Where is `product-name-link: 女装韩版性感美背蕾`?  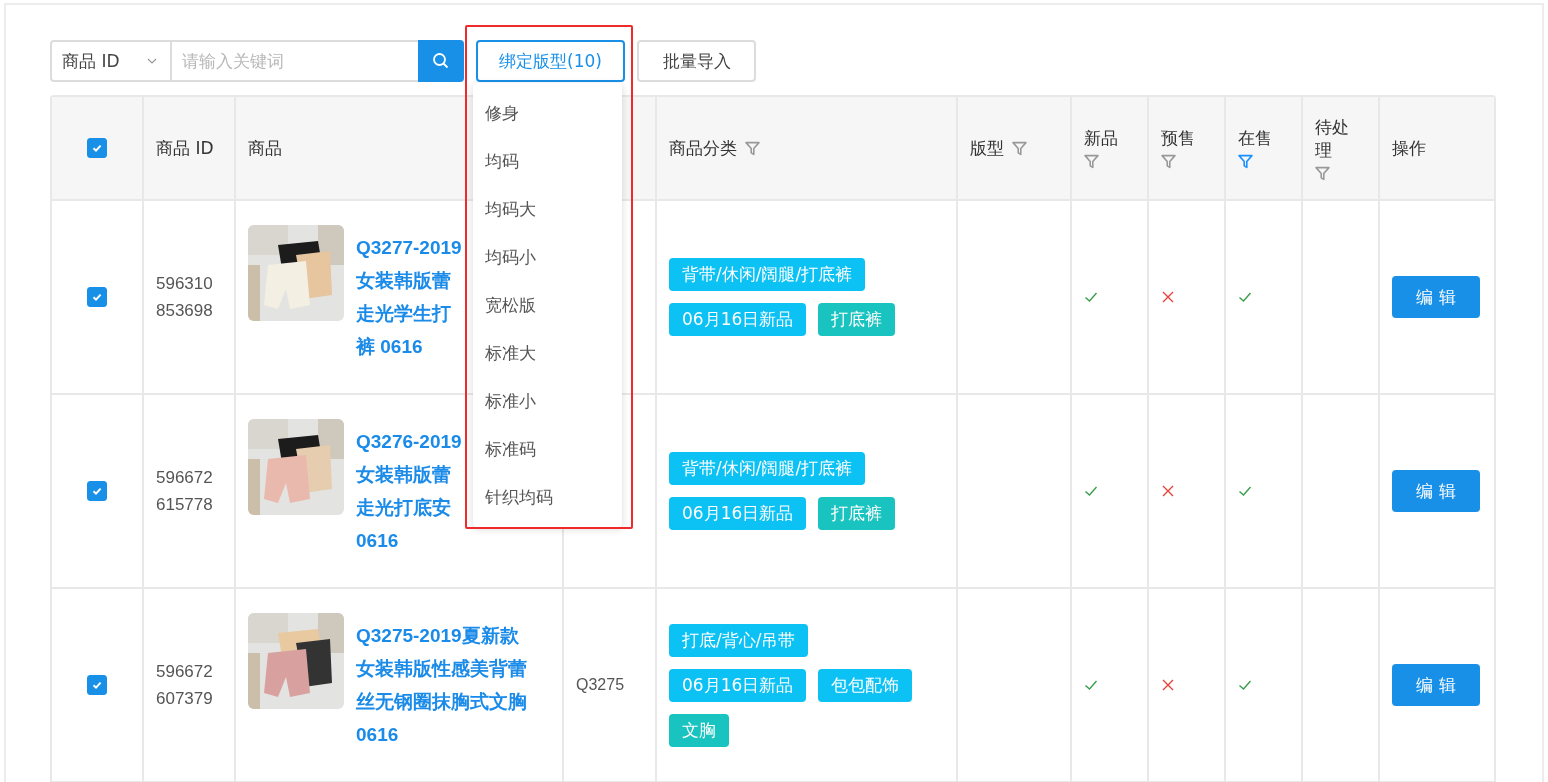
product-name-link: 女装韩版性感美背蕾 is located at coordinates (441, 668).